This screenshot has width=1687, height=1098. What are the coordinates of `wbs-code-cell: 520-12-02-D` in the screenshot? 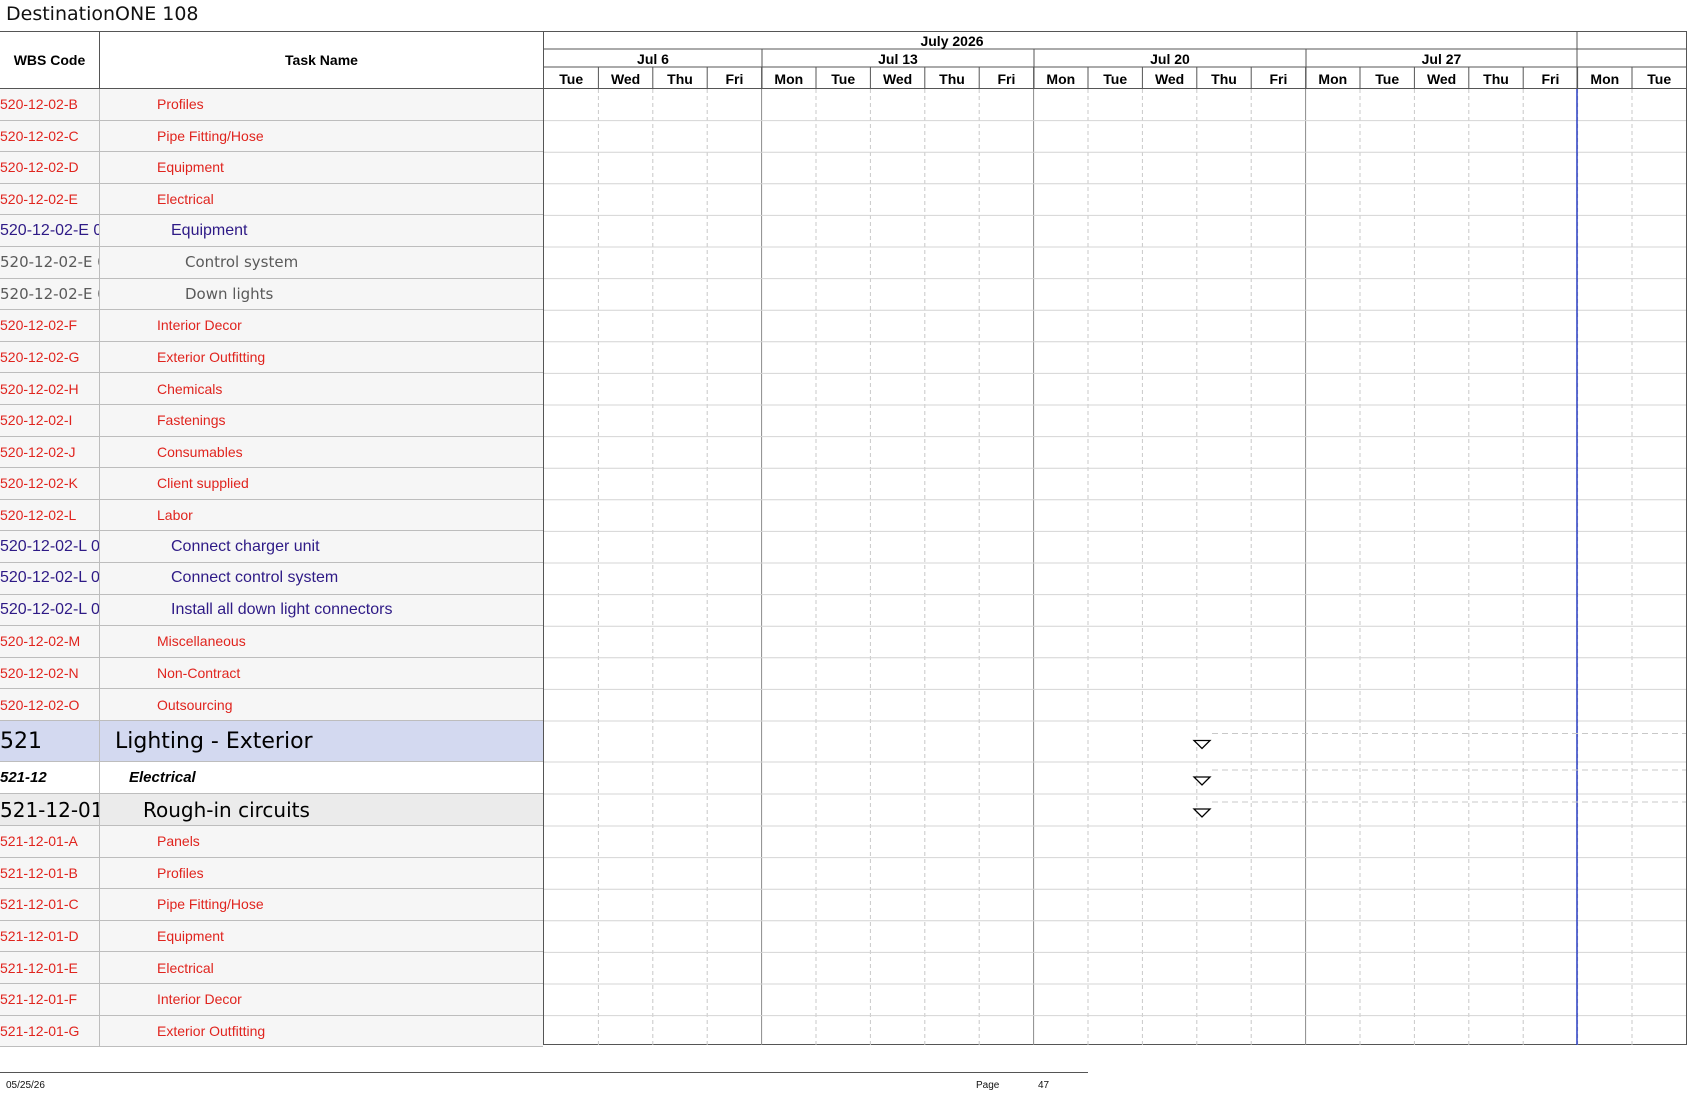 It's located at (50, 167).